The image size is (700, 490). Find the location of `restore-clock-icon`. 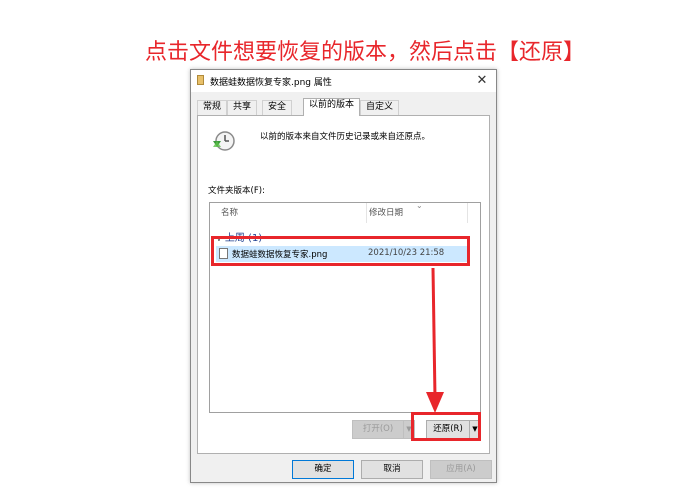

restore-clock-icon is located at coordinates (224, 141).